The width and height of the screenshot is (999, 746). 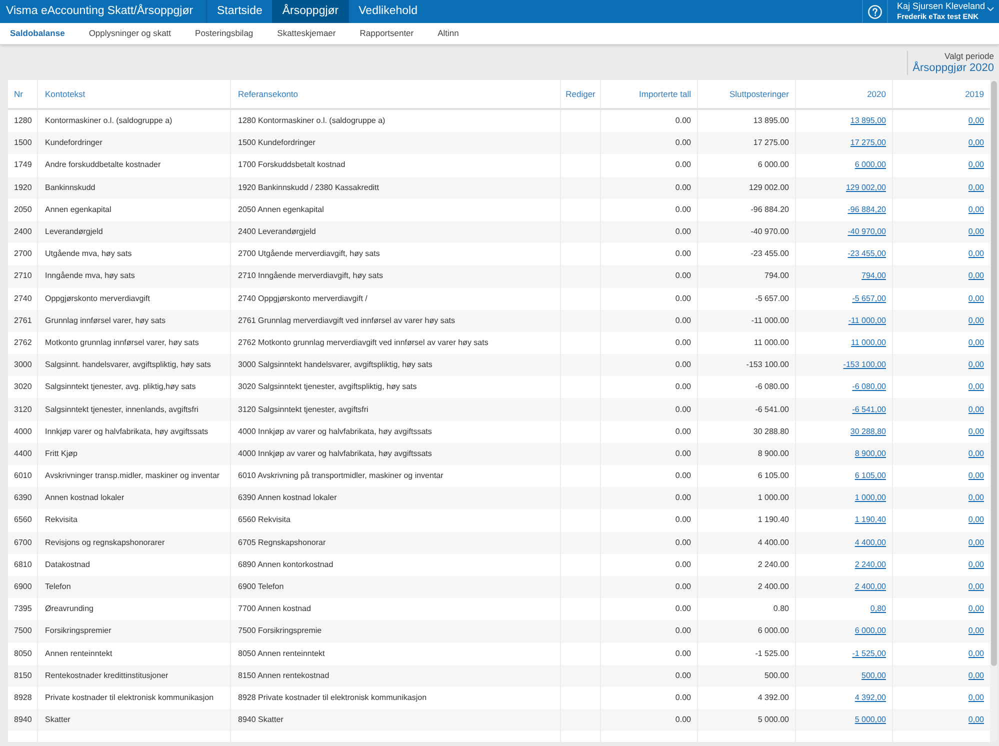 What do you see at coordinates (23, 631) in the screenshot?
I see `table-cell-text: 7500` at bounding box center [23, 631].